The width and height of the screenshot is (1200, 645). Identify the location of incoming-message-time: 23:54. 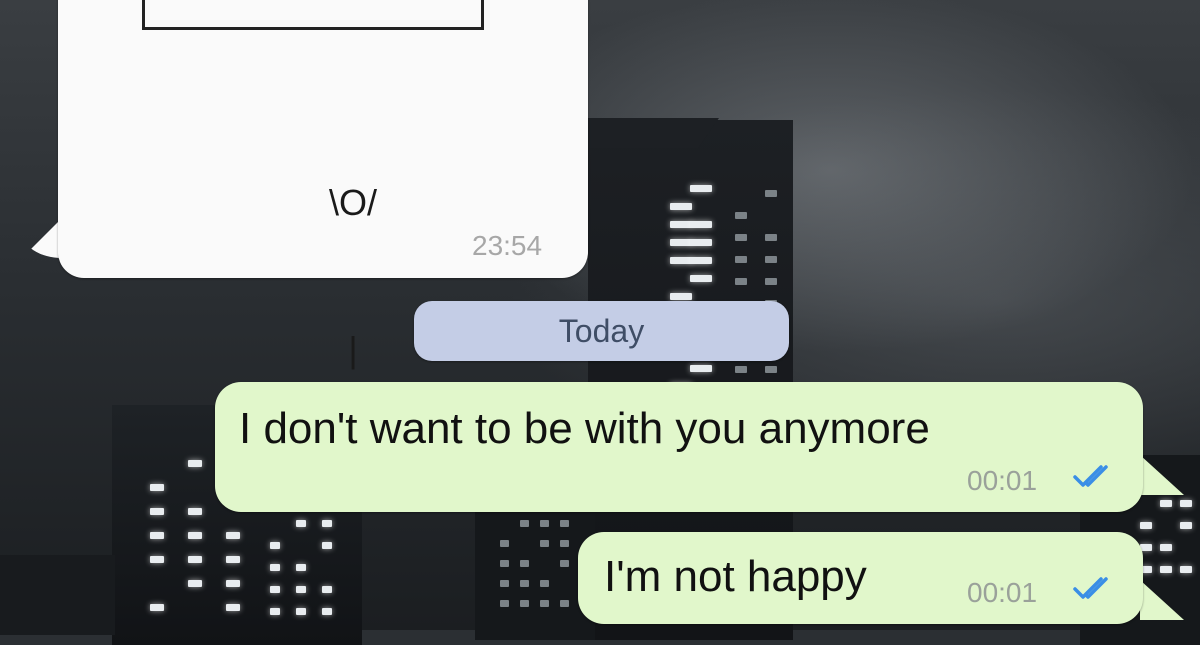
(507, 245).